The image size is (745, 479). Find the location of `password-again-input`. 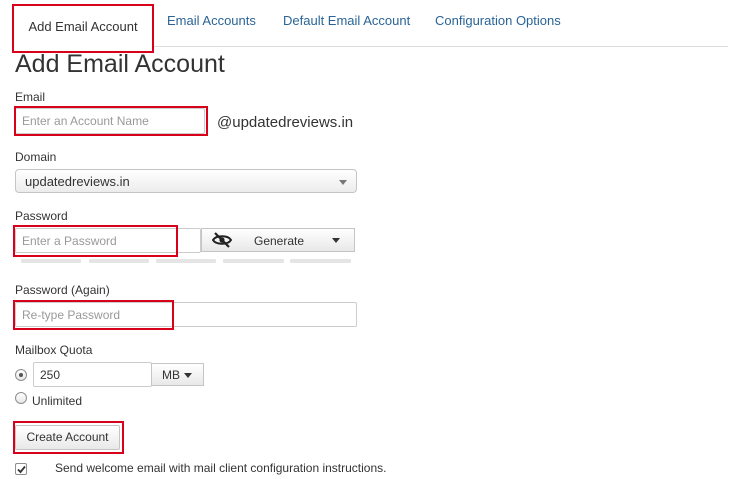

password-again-input is located at coordinates (186, 314).